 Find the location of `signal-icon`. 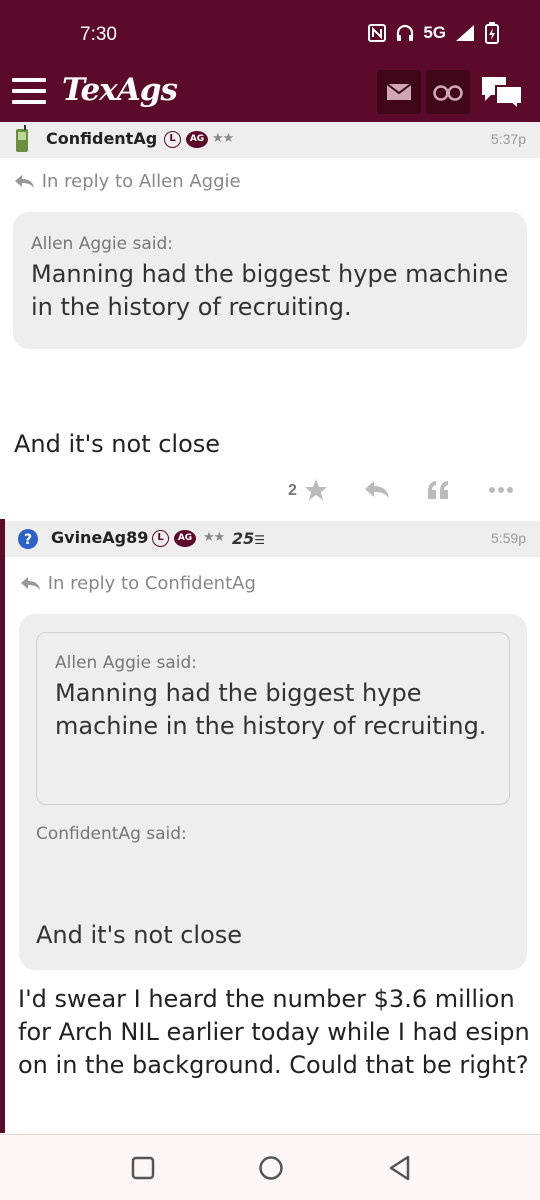

signal-icon is located at coordinates (465, 33).